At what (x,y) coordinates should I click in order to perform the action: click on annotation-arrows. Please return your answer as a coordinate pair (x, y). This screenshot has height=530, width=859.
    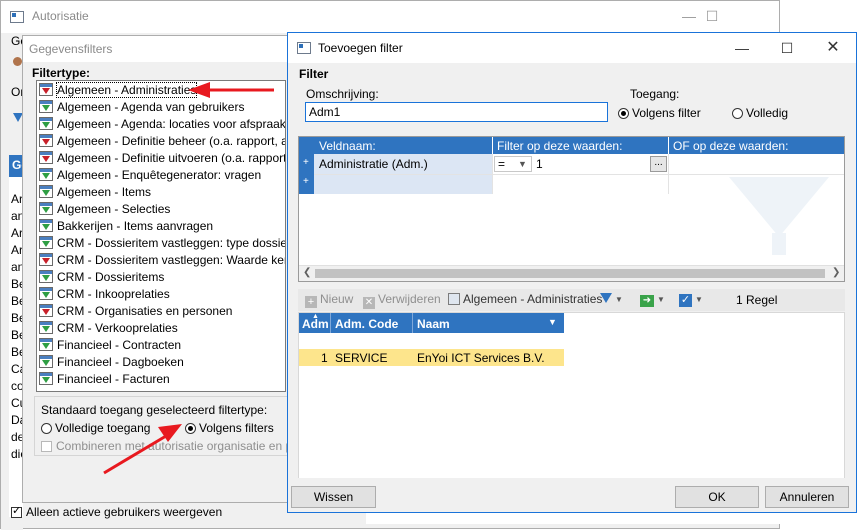
    Looking at the image, I should click on (188, 278).